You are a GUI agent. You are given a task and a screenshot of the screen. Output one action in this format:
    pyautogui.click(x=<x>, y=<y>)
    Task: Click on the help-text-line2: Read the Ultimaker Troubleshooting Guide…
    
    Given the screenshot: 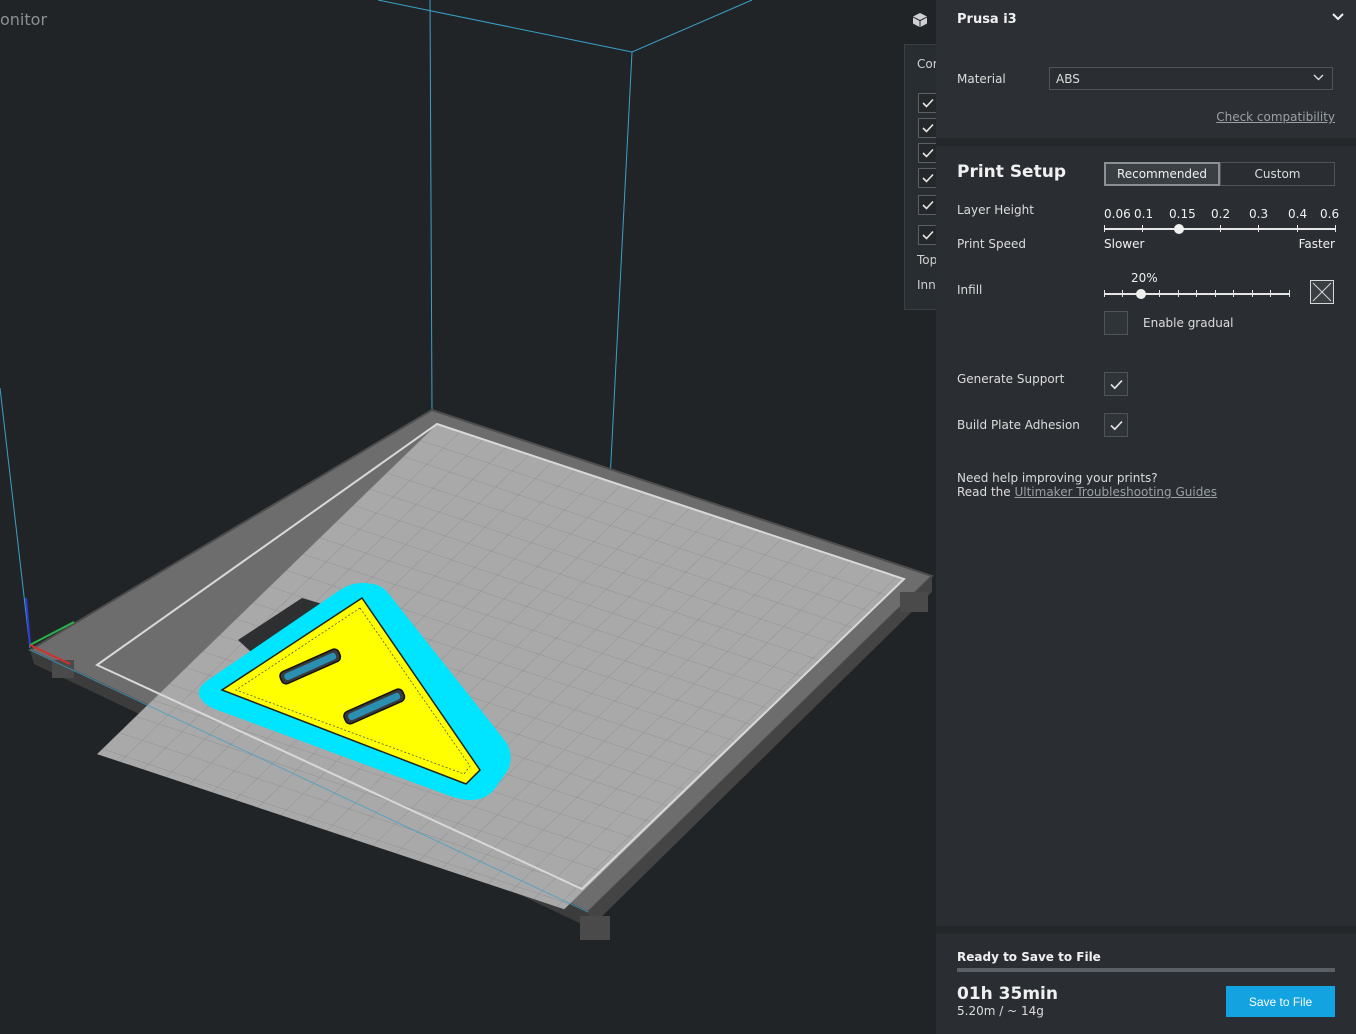 What is the action you would take?
    pyautogui.click(x=1087, y=492)
    